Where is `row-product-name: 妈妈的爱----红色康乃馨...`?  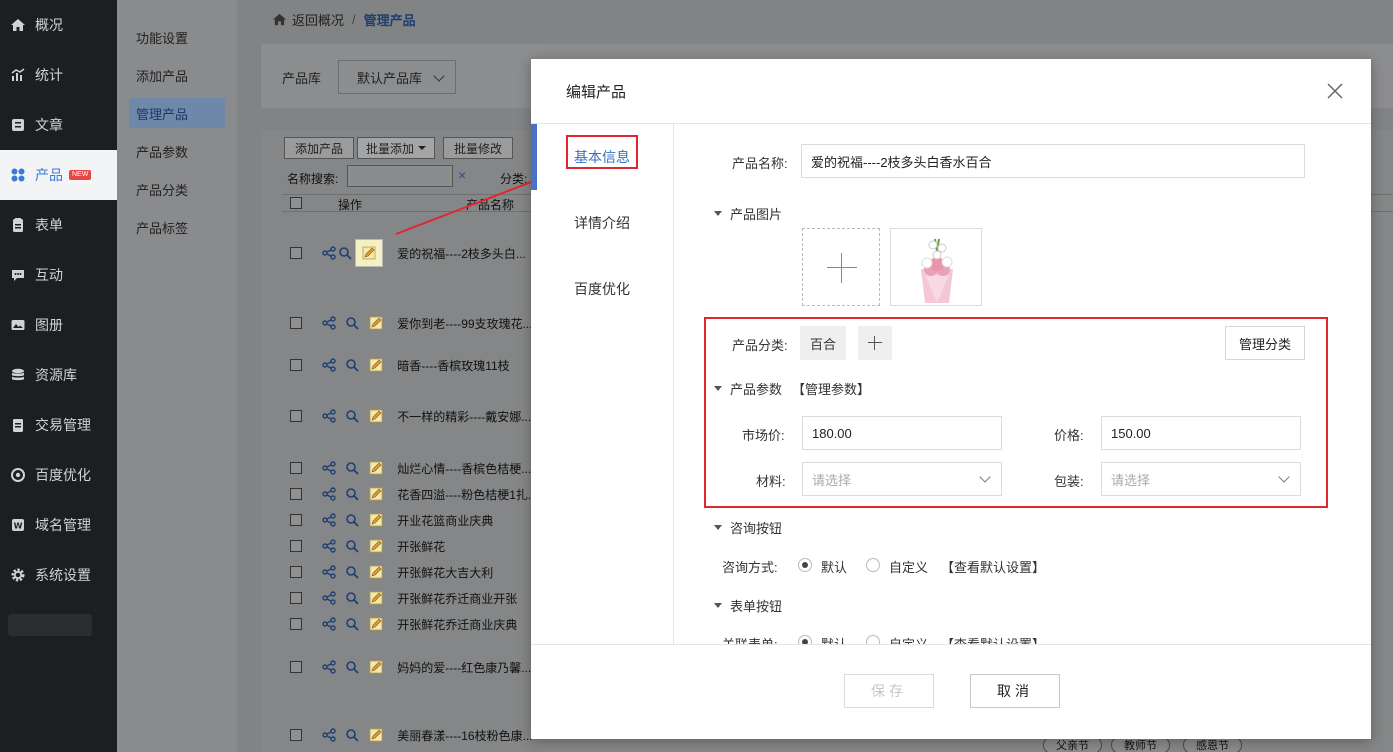 row-product-name: 妈妈的爱----红色康乃馨... is located at coordinates (464, 667).